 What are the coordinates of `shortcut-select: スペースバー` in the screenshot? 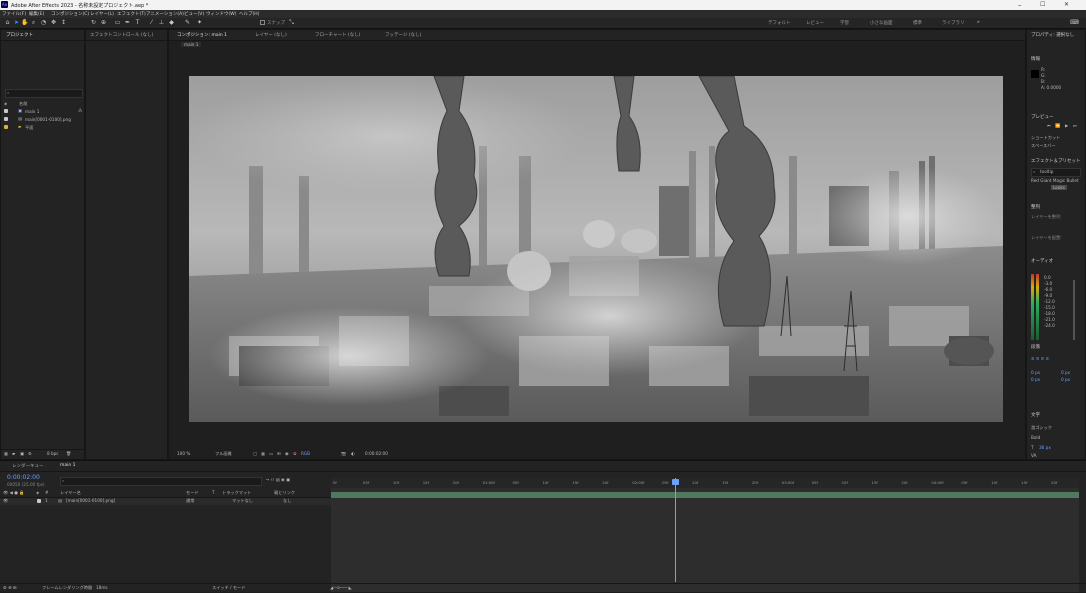 It's located at (1043, 146).